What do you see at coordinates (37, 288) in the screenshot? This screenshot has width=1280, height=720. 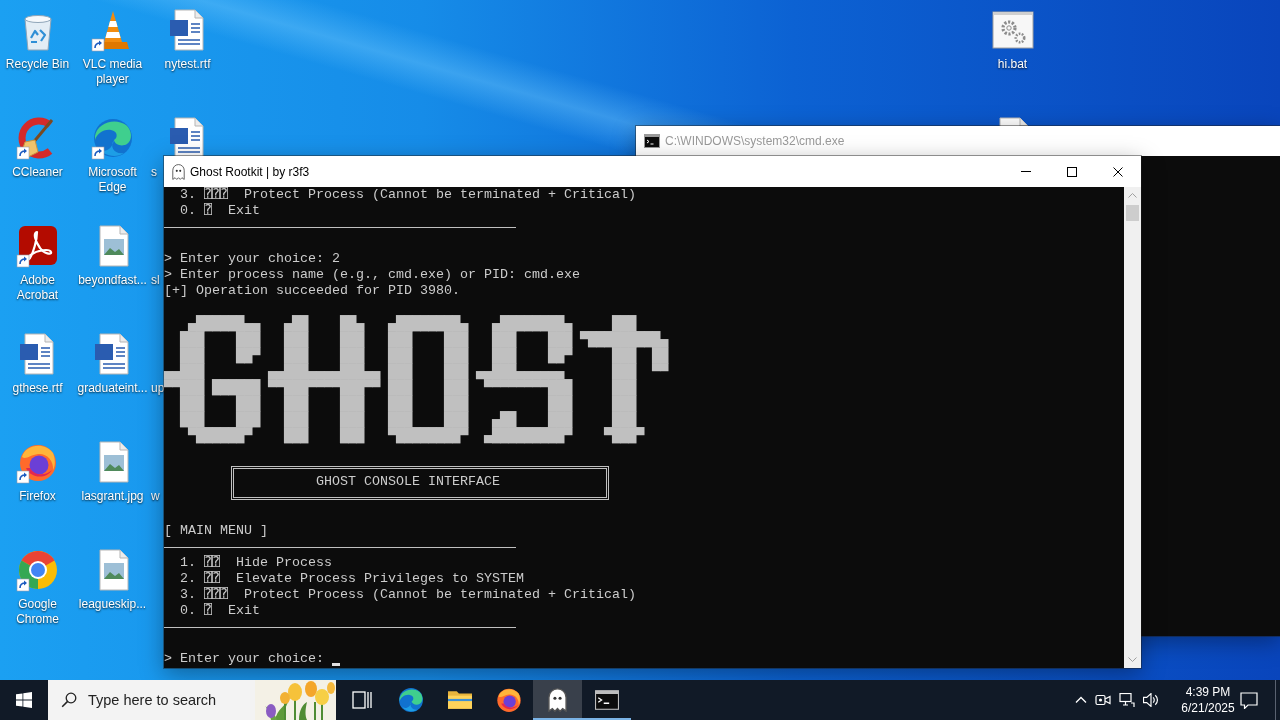 I see `desktop-icon-label: Adobe Acrobat` at bounding box center [37, 288].